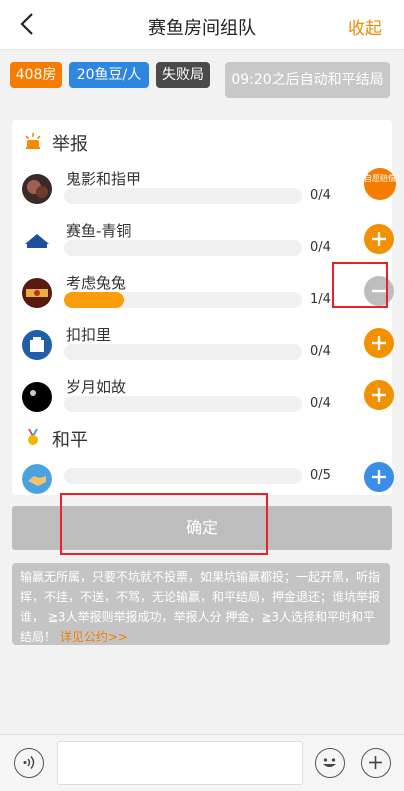  Describe the element at coordinates (99, 231) in the screenshot. I see `player-name: 赛鱼-青铜` at that location.